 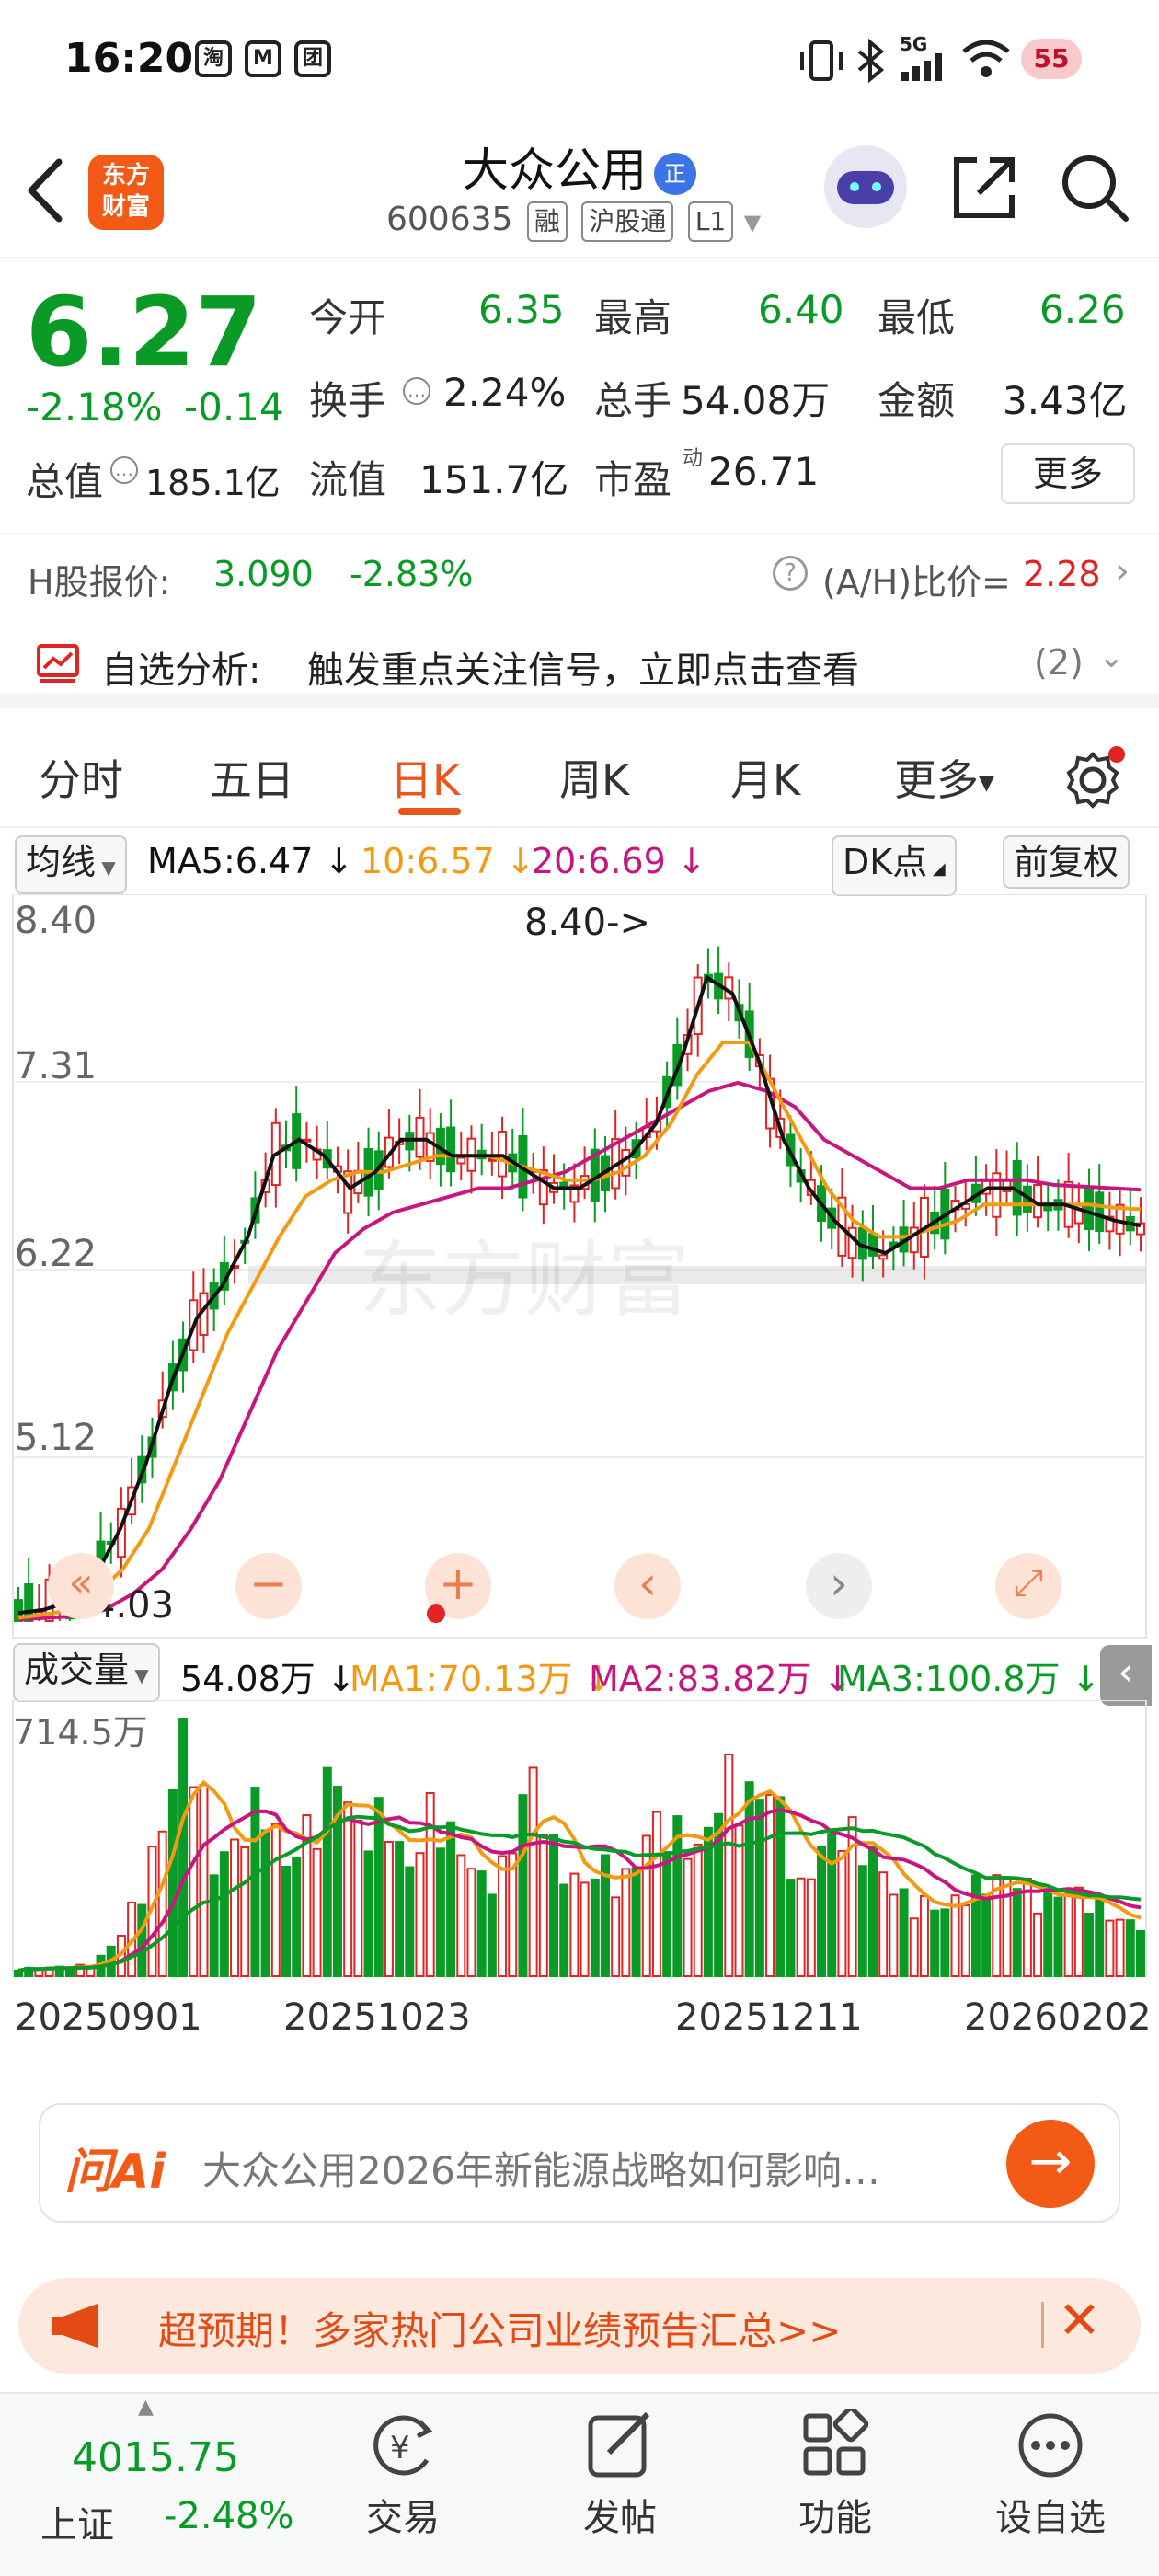 I want to click on tab-more: 更多▼, so click(x=944, y=777).